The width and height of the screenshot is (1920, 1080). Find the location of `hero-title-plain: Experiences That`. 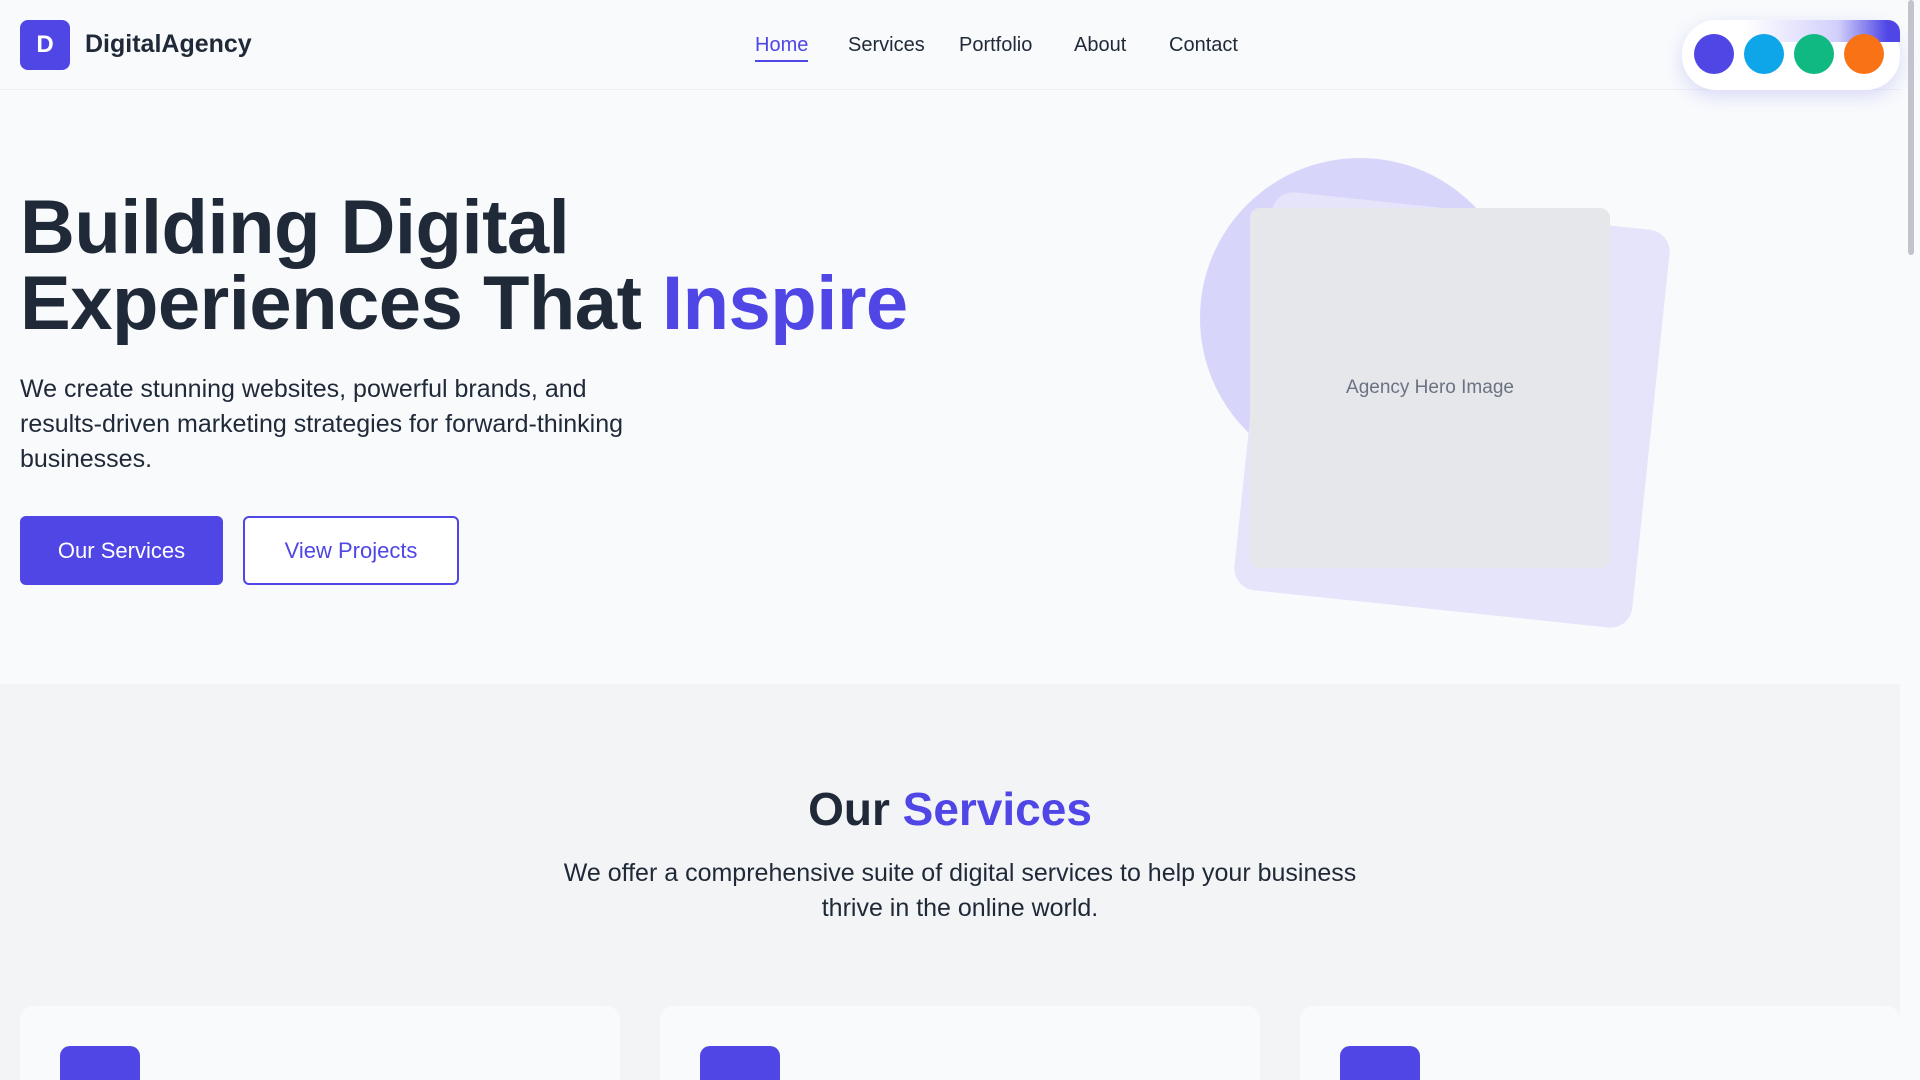

hero-title-plain: Experiences That is located at coordinates (341, 303).